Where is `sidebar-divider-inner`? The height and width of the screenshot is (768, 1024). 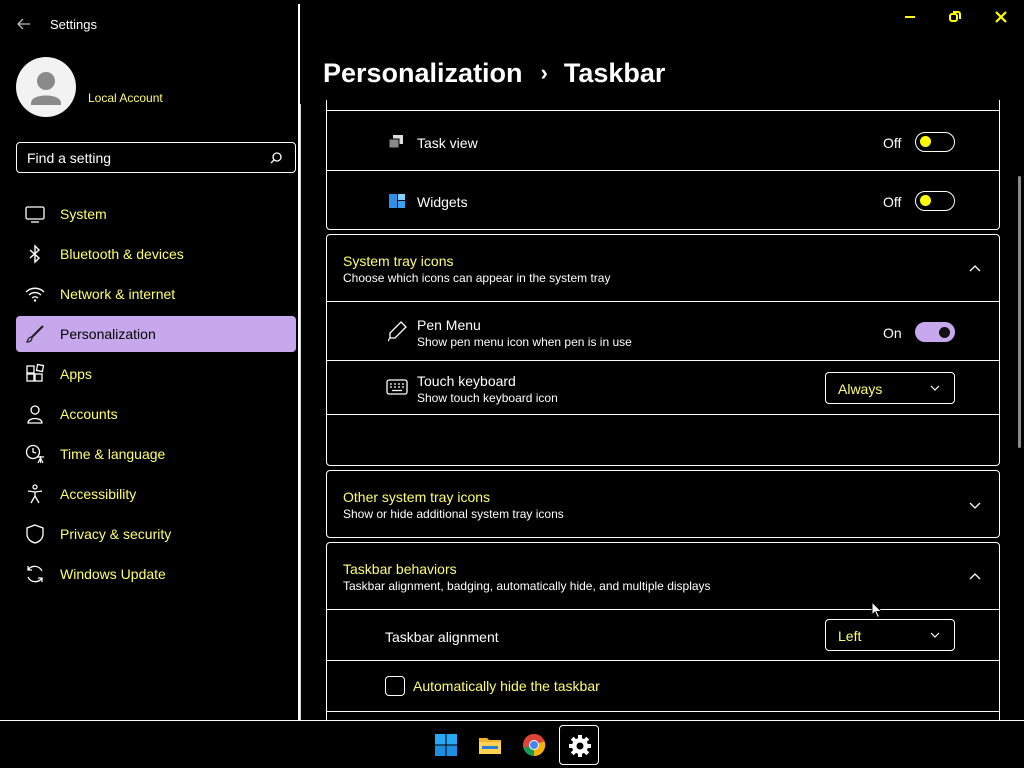 sidebar-divider-inner is located at coordinates (300, 412).